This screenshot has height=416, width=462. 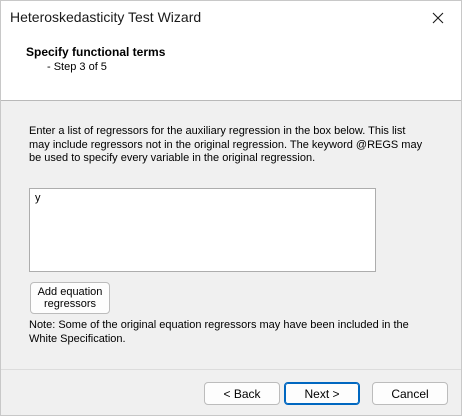 What do you see at coordinates (410, 393) in the screenshot?
I see `cancel-button: Cancel` at bounding box center [410, 393].